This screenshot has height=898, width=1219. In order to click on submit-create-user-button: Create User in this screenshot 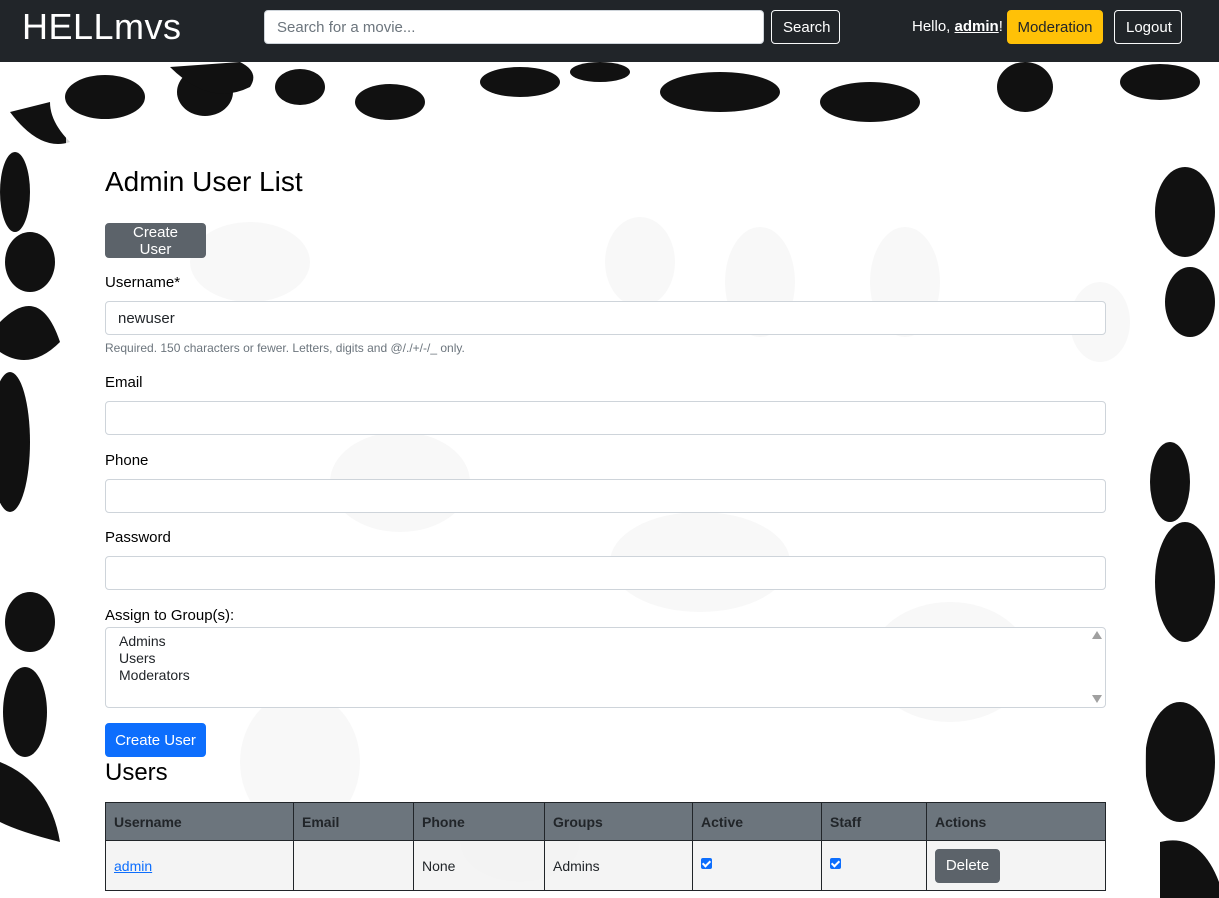, I will do `click(155, 740)`.